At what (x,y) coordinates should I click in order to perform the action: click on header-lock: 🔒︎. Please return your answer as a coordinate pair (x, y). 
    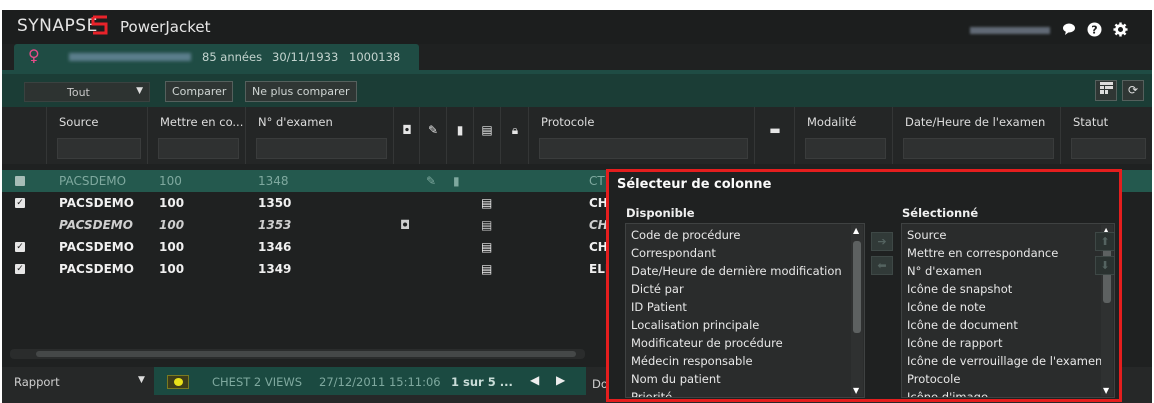
    Looking at the image, I should click on (515, 135).